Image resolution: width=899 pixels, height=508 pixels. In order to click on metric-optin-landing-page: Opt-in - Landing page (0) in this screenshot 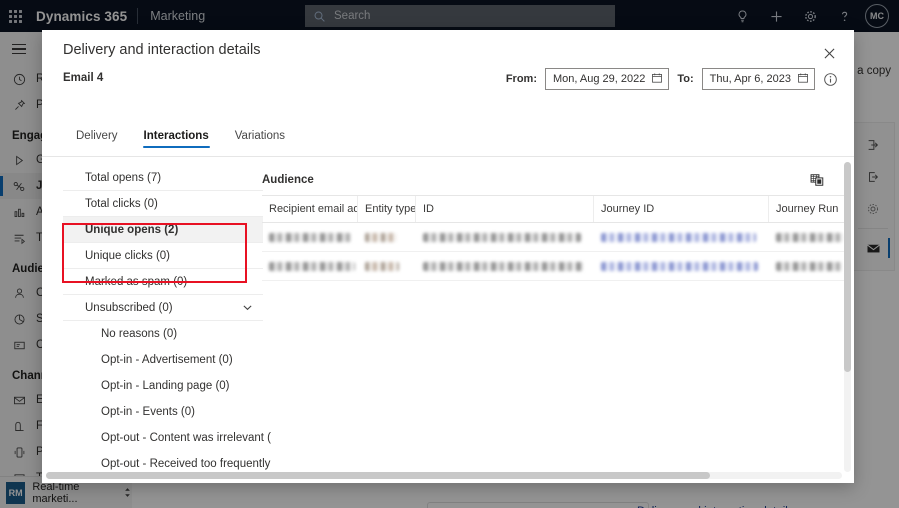, I will do `click(163, 386)`.